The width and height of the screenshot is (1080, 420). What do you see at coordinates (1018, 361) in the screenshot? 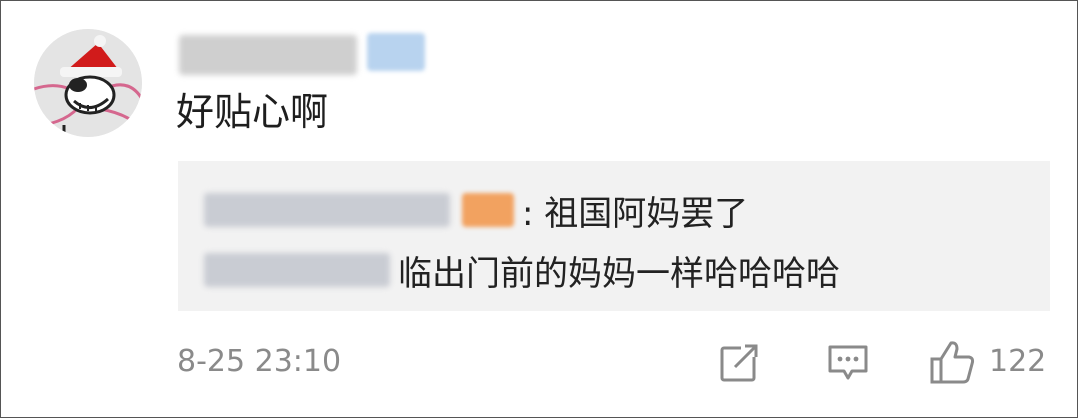
I see `like-count: 122` at bounding box center [1018, 361].